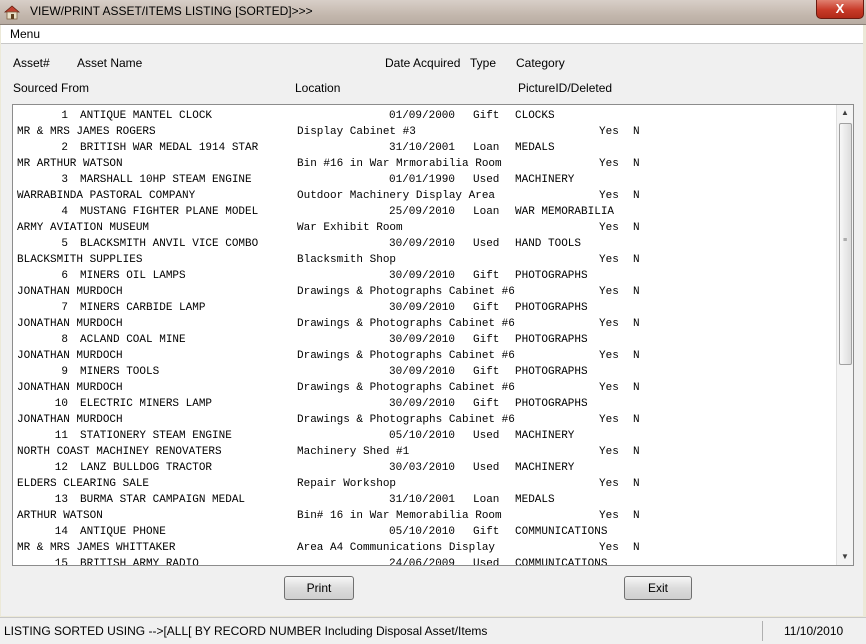 This screenshot has height=644, width=866. I want to click on date-acquired: 31/10/2001, so click(422, 148).